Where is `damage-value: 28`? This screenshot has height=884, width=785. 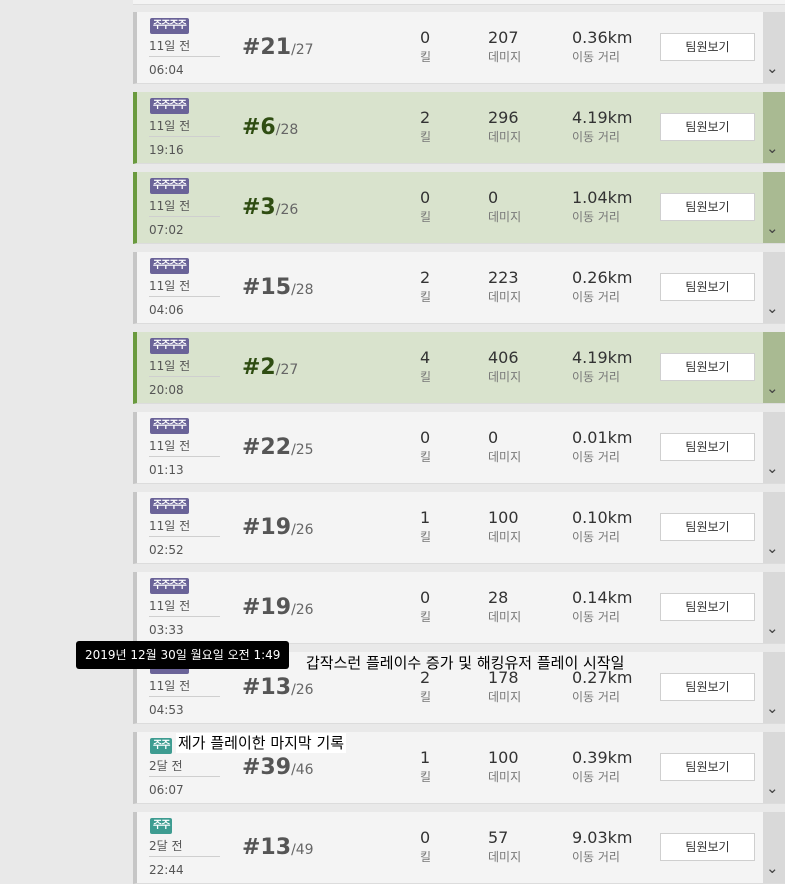
damage-value: 28 is located at coordinates (498, 597).